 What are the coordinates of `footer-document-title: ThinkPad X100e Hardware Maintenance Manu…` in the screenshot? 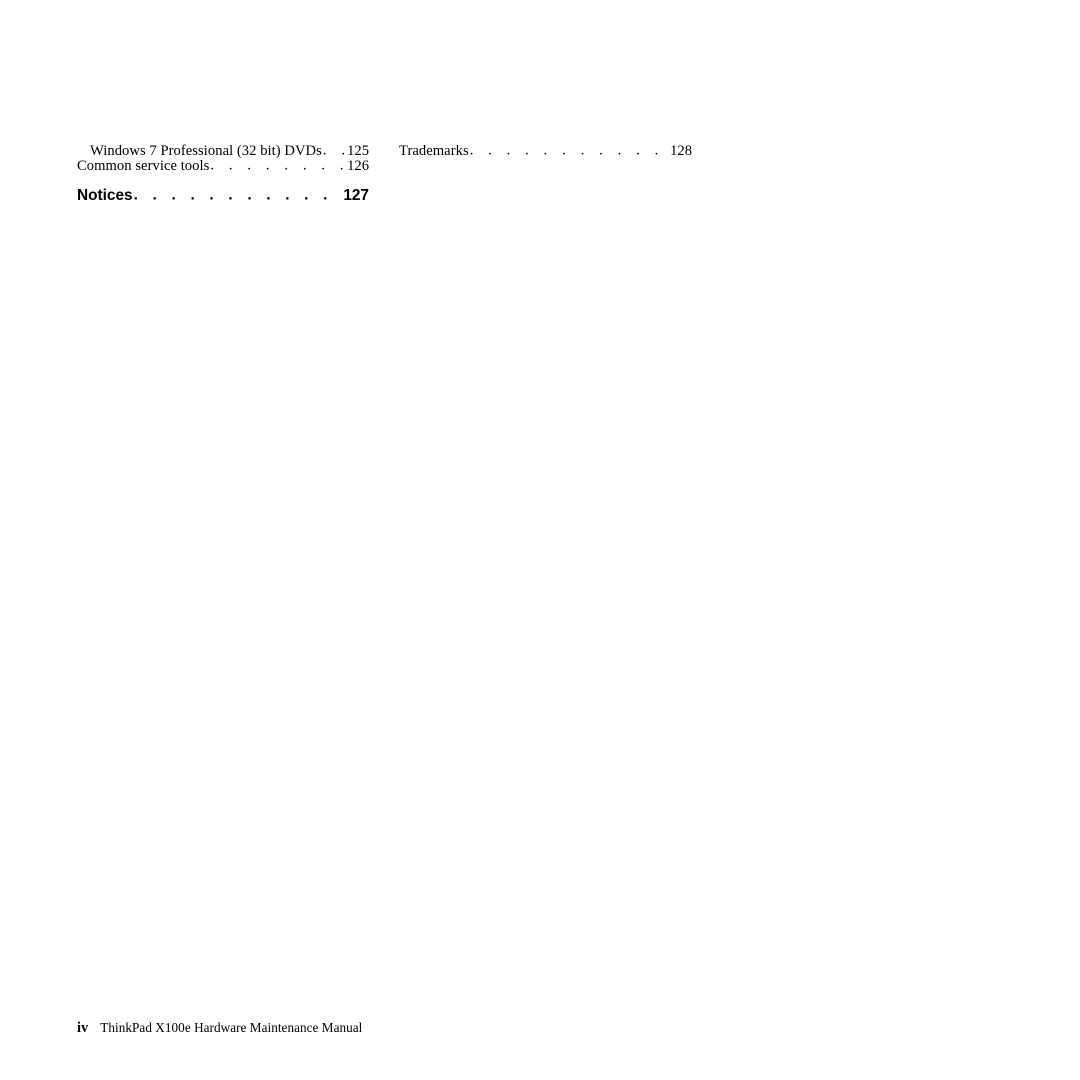 It's located at (231, 1027).